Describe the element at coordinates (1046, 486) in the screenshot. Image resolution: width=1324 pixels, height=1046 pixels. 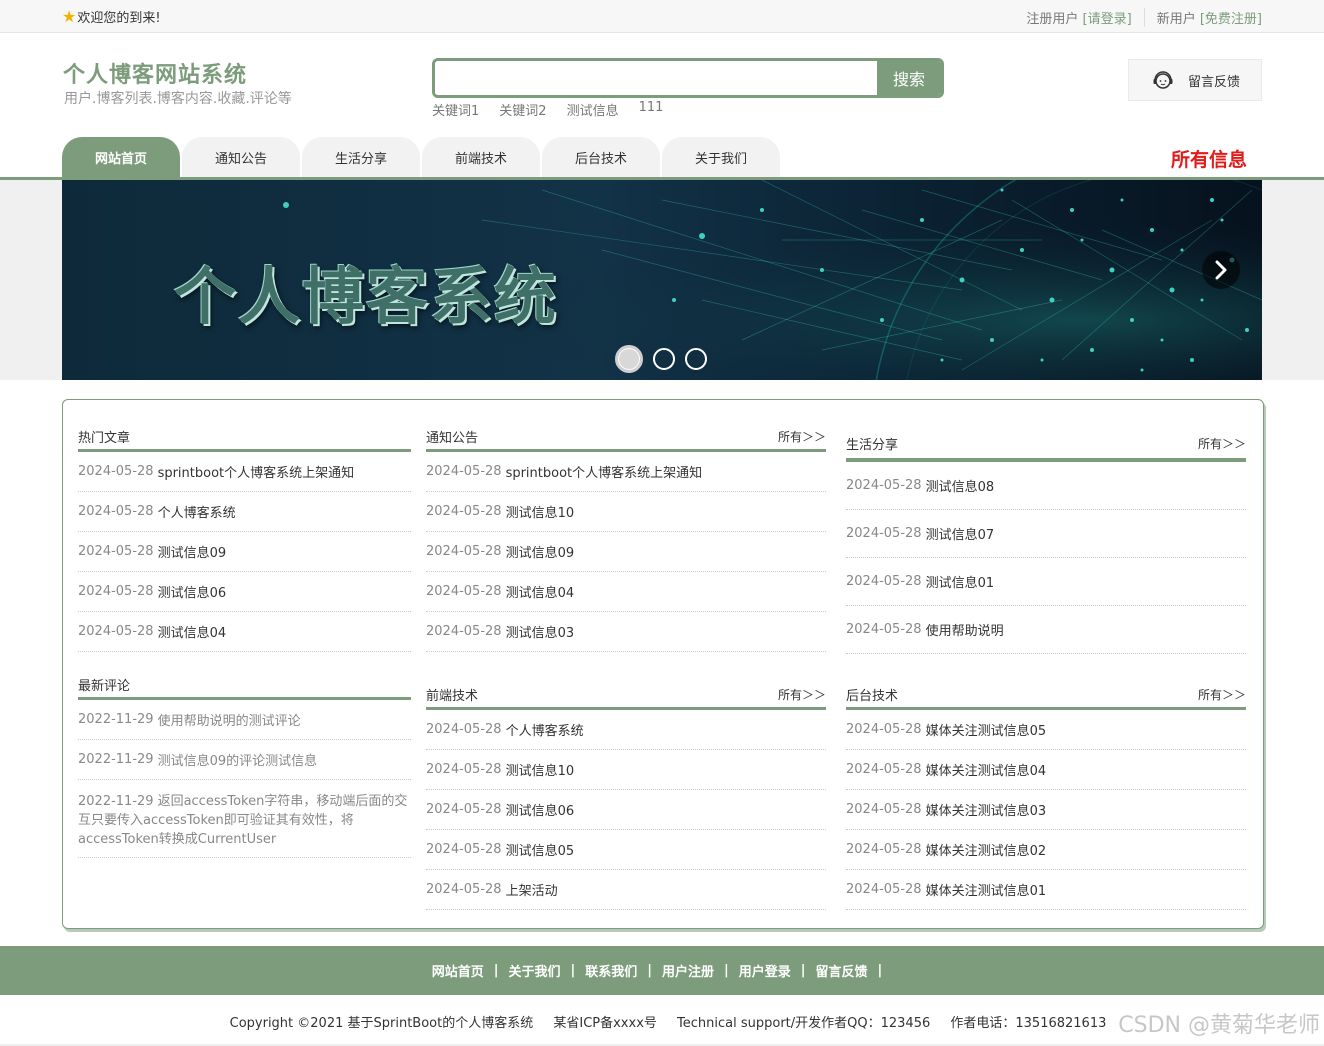
I see `list-item: 2024-05-28 测试信息08` at that location.